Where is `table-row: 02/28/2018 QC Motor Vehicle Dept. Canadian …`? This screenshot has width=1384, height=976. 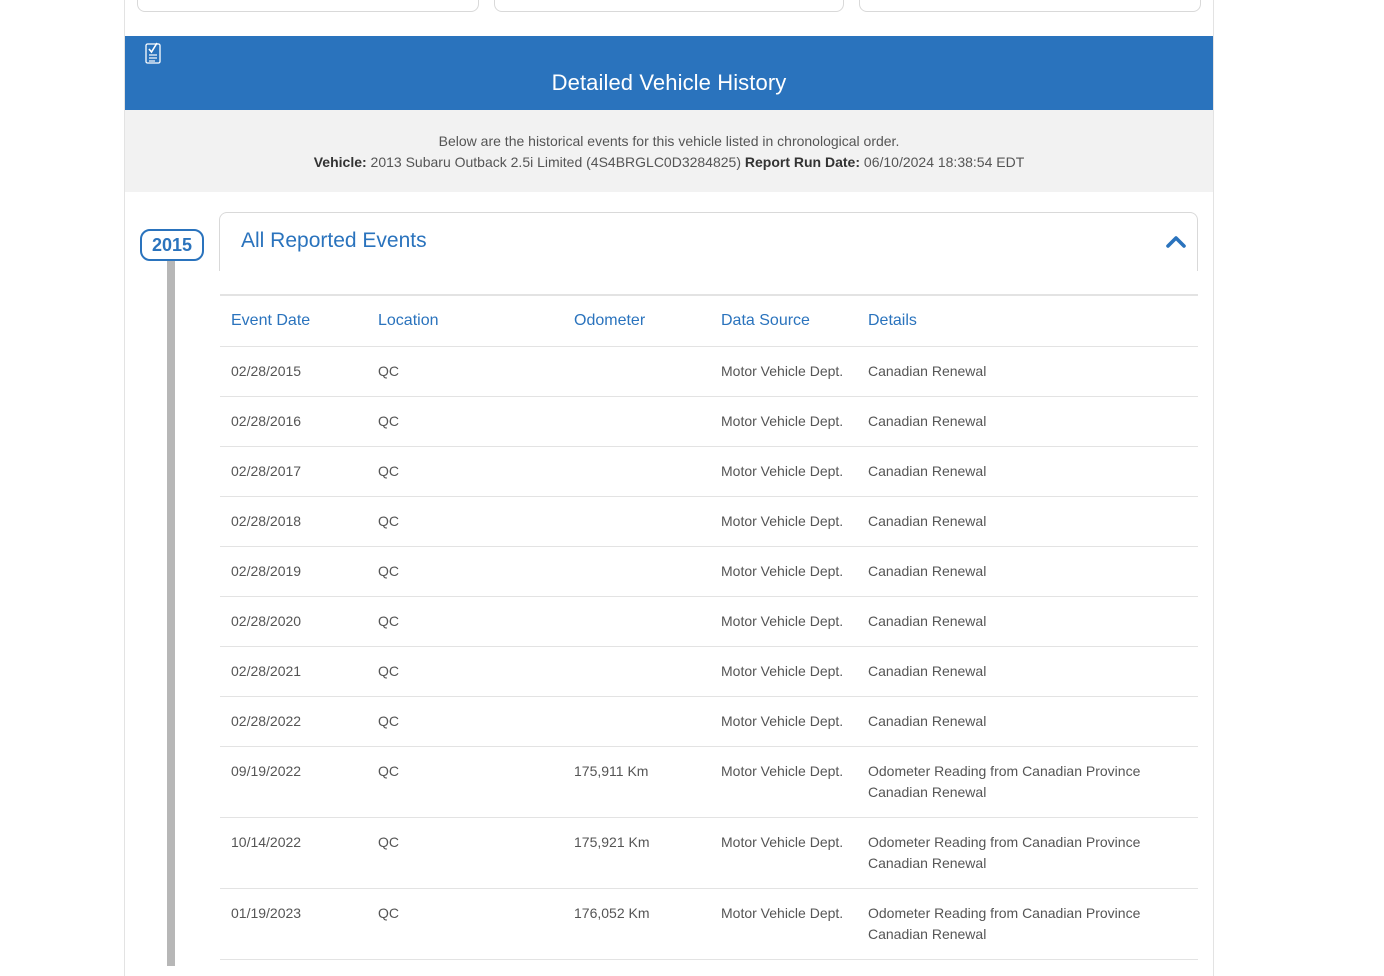 table-row: 02/28/2018 QC Motor Vehicle Dept. Canadian … is located at coordinates (709, 521).